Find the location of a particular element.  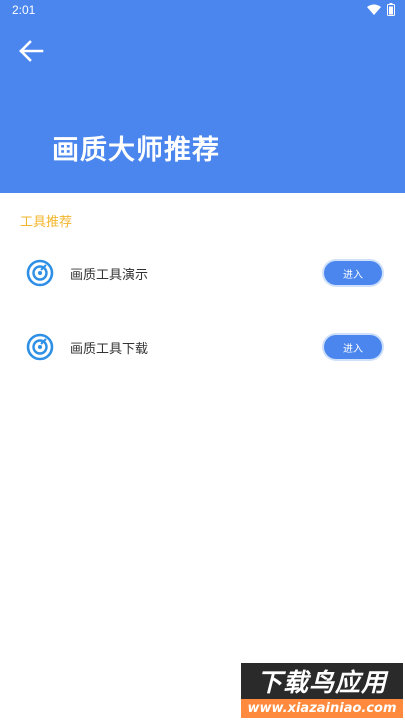

tool-item-label: 画质工具演示 is located at coordinates (109, 275).